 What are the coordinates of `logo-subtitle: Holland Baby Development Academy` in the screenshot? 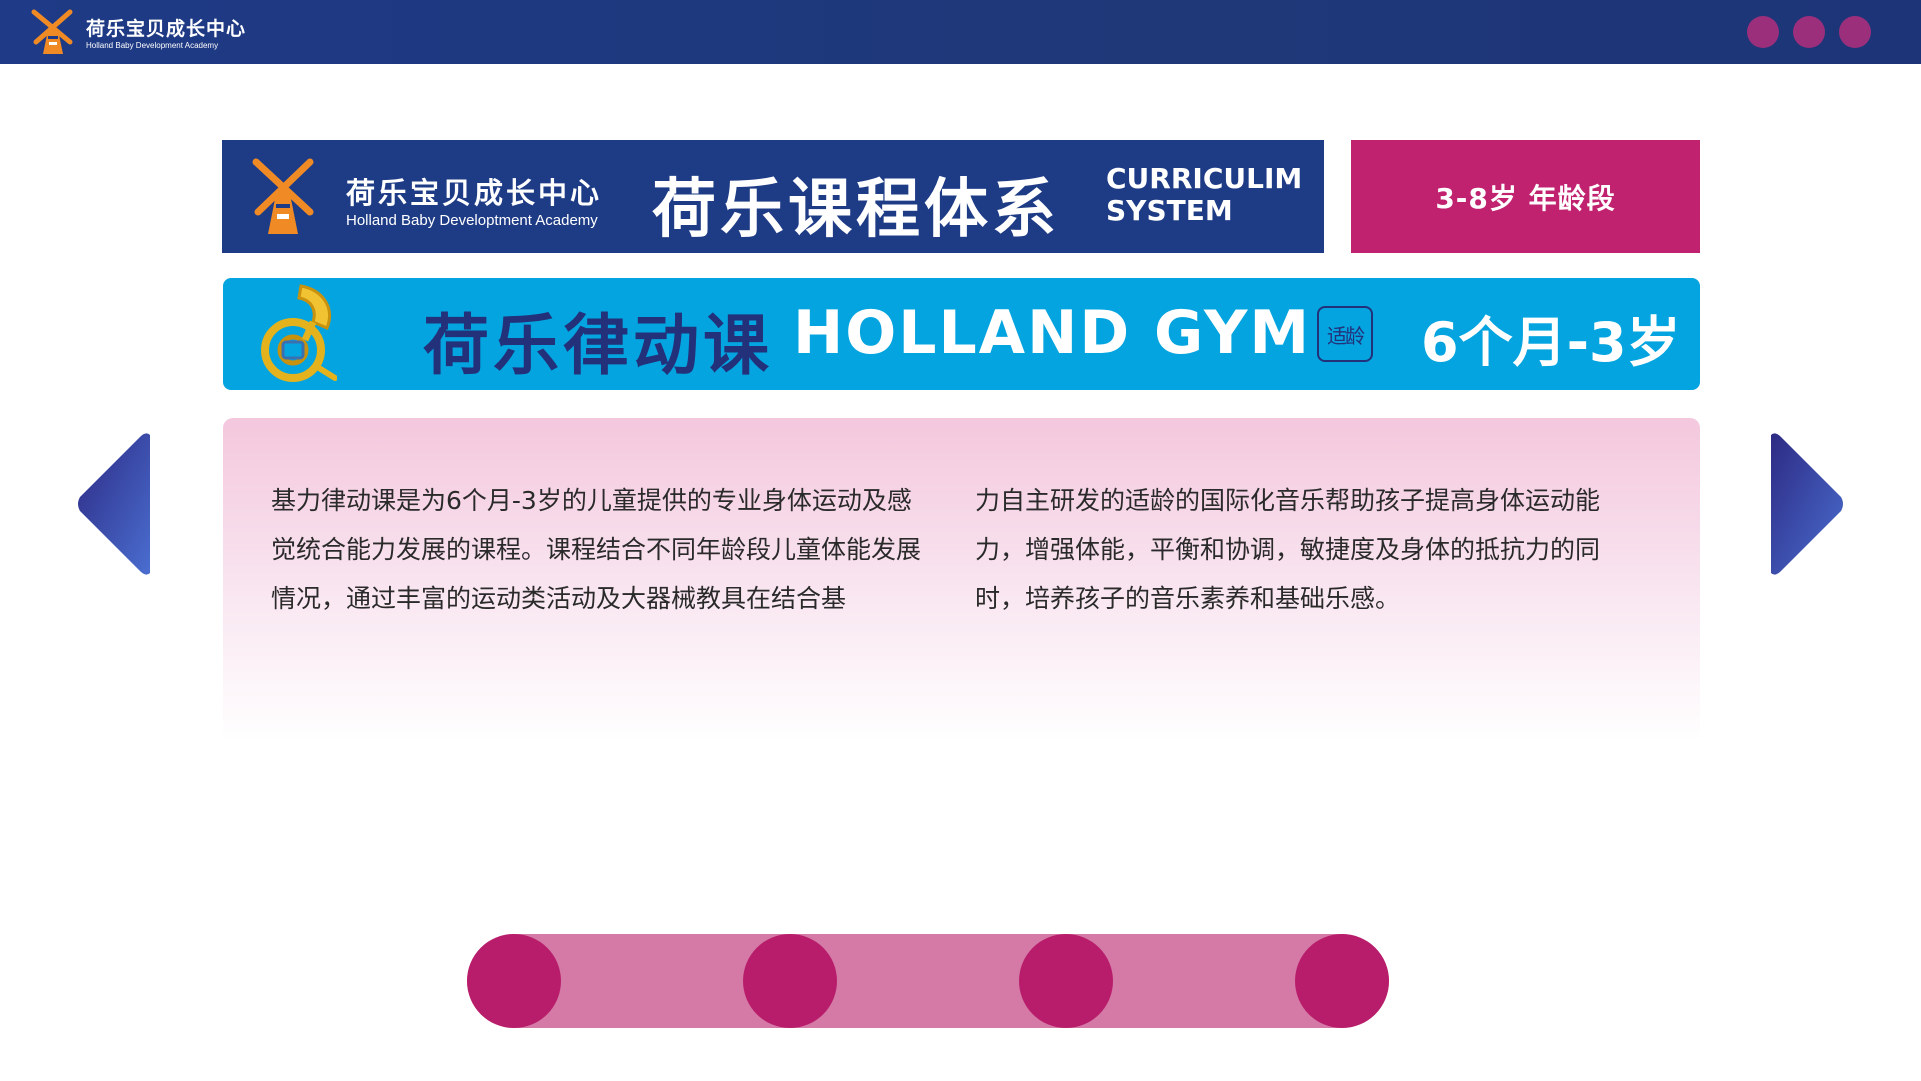 It's located at (152, 45).